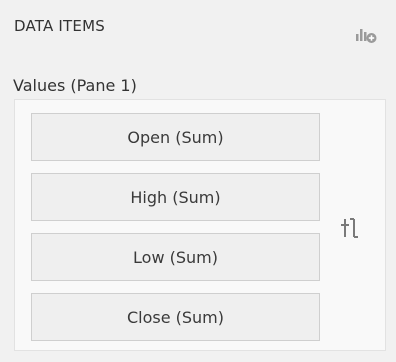 The width and height of the screenshot is (396, 362). What do you see at coordinates (175, 317) in the screenshot?
I see `data-item-close-sum: Close (Sum)` at bounding box center [175, 317].